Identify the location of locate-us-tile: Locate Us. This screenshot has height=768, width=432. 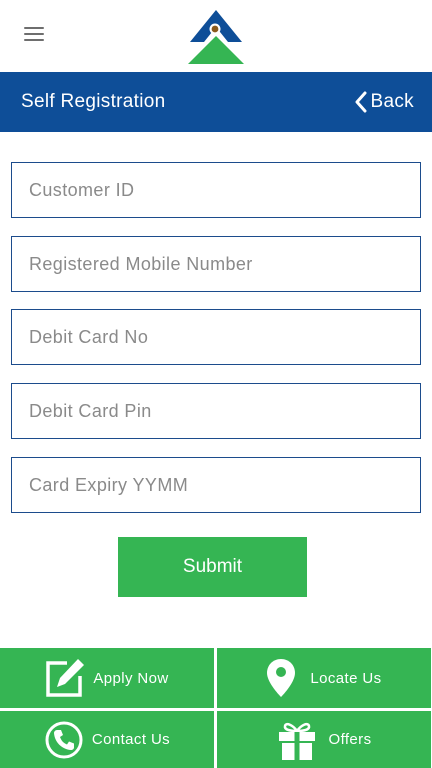
(324, 678).